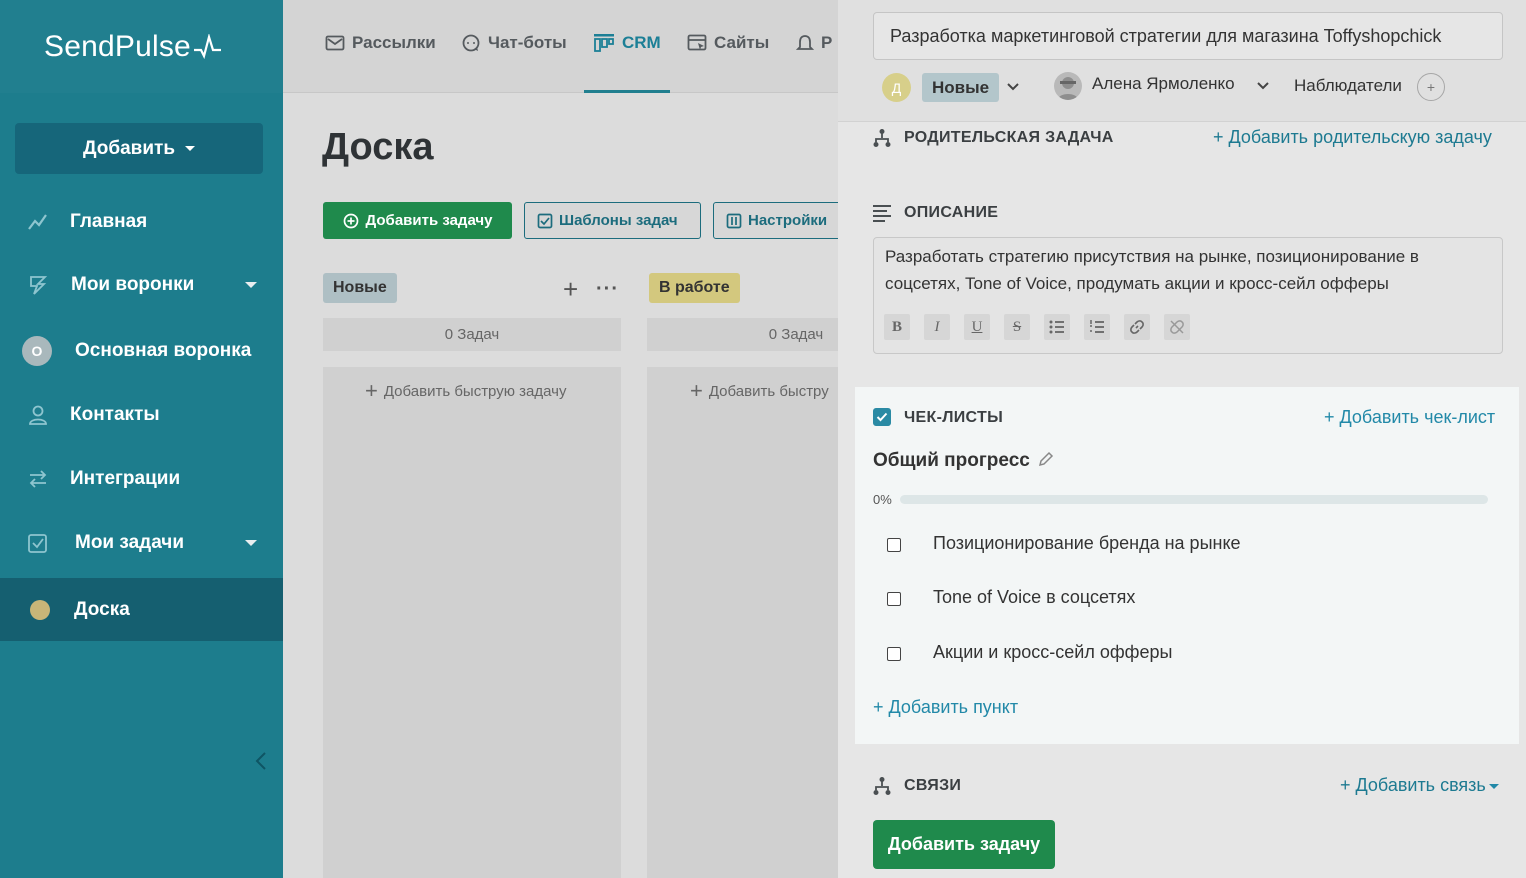 This screenshot has height=878, width=1526. Describe the element at coordinates (380, 43) in the screenshot. I see `nav-mailings: Рассылки` at that location.